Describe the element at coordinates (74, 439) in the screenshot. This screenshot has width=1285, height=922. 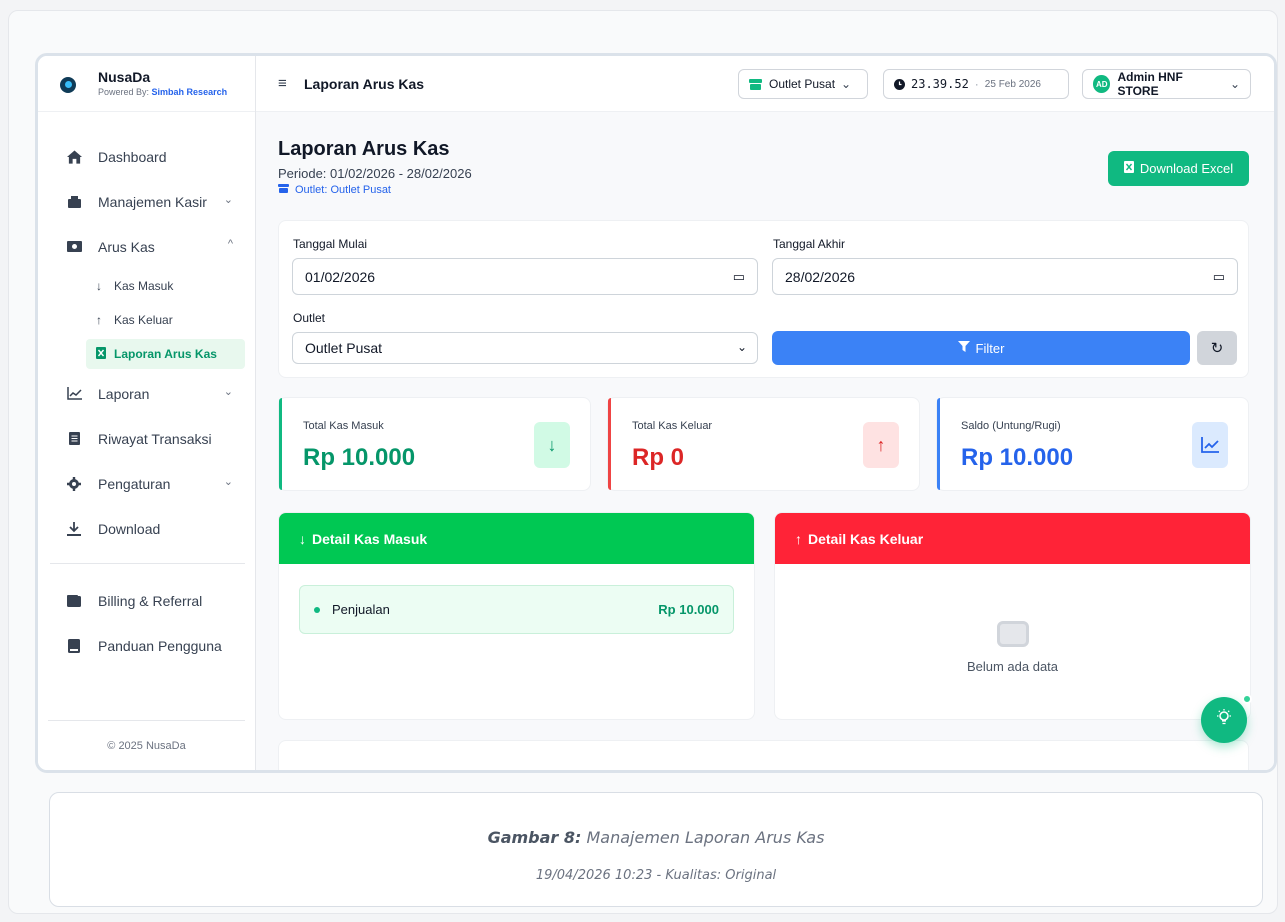
I see `receipt-icon` at that location.